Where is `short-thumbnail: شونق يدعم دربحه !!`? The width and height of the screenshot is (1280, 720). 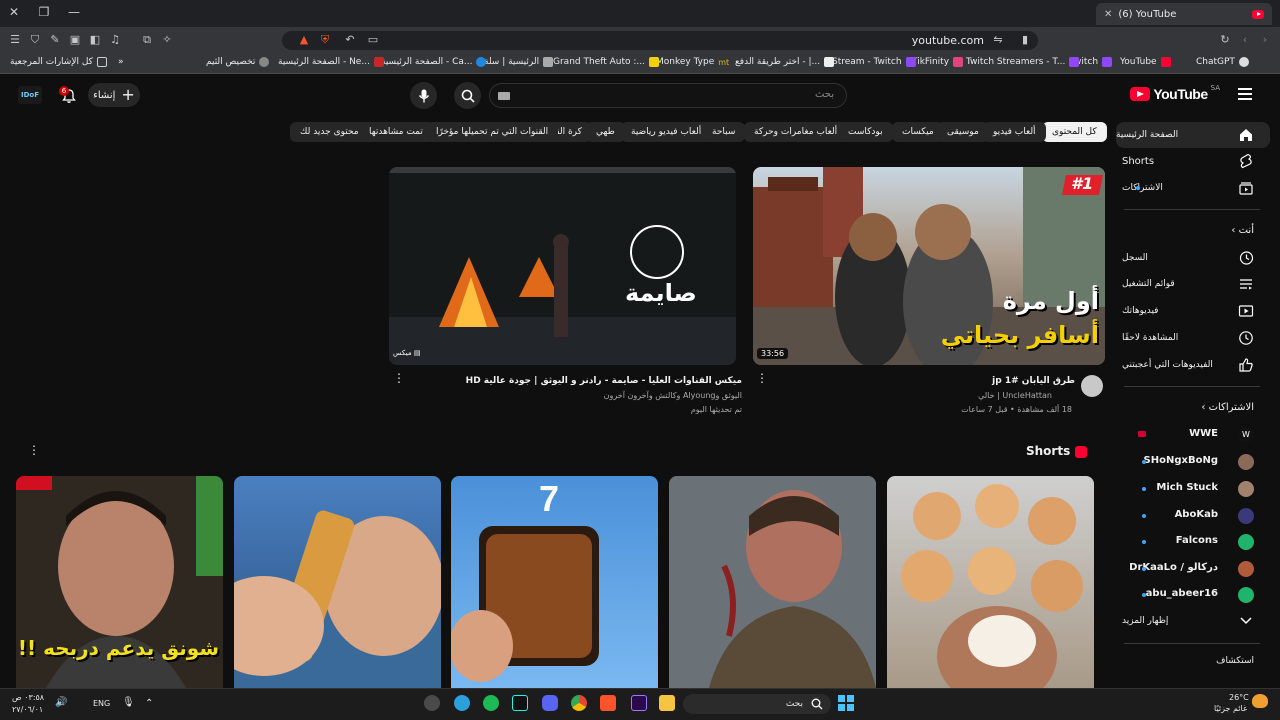 short-thumbnail: شونق يدعم دربحه !! is located at coordinates (119, 582).